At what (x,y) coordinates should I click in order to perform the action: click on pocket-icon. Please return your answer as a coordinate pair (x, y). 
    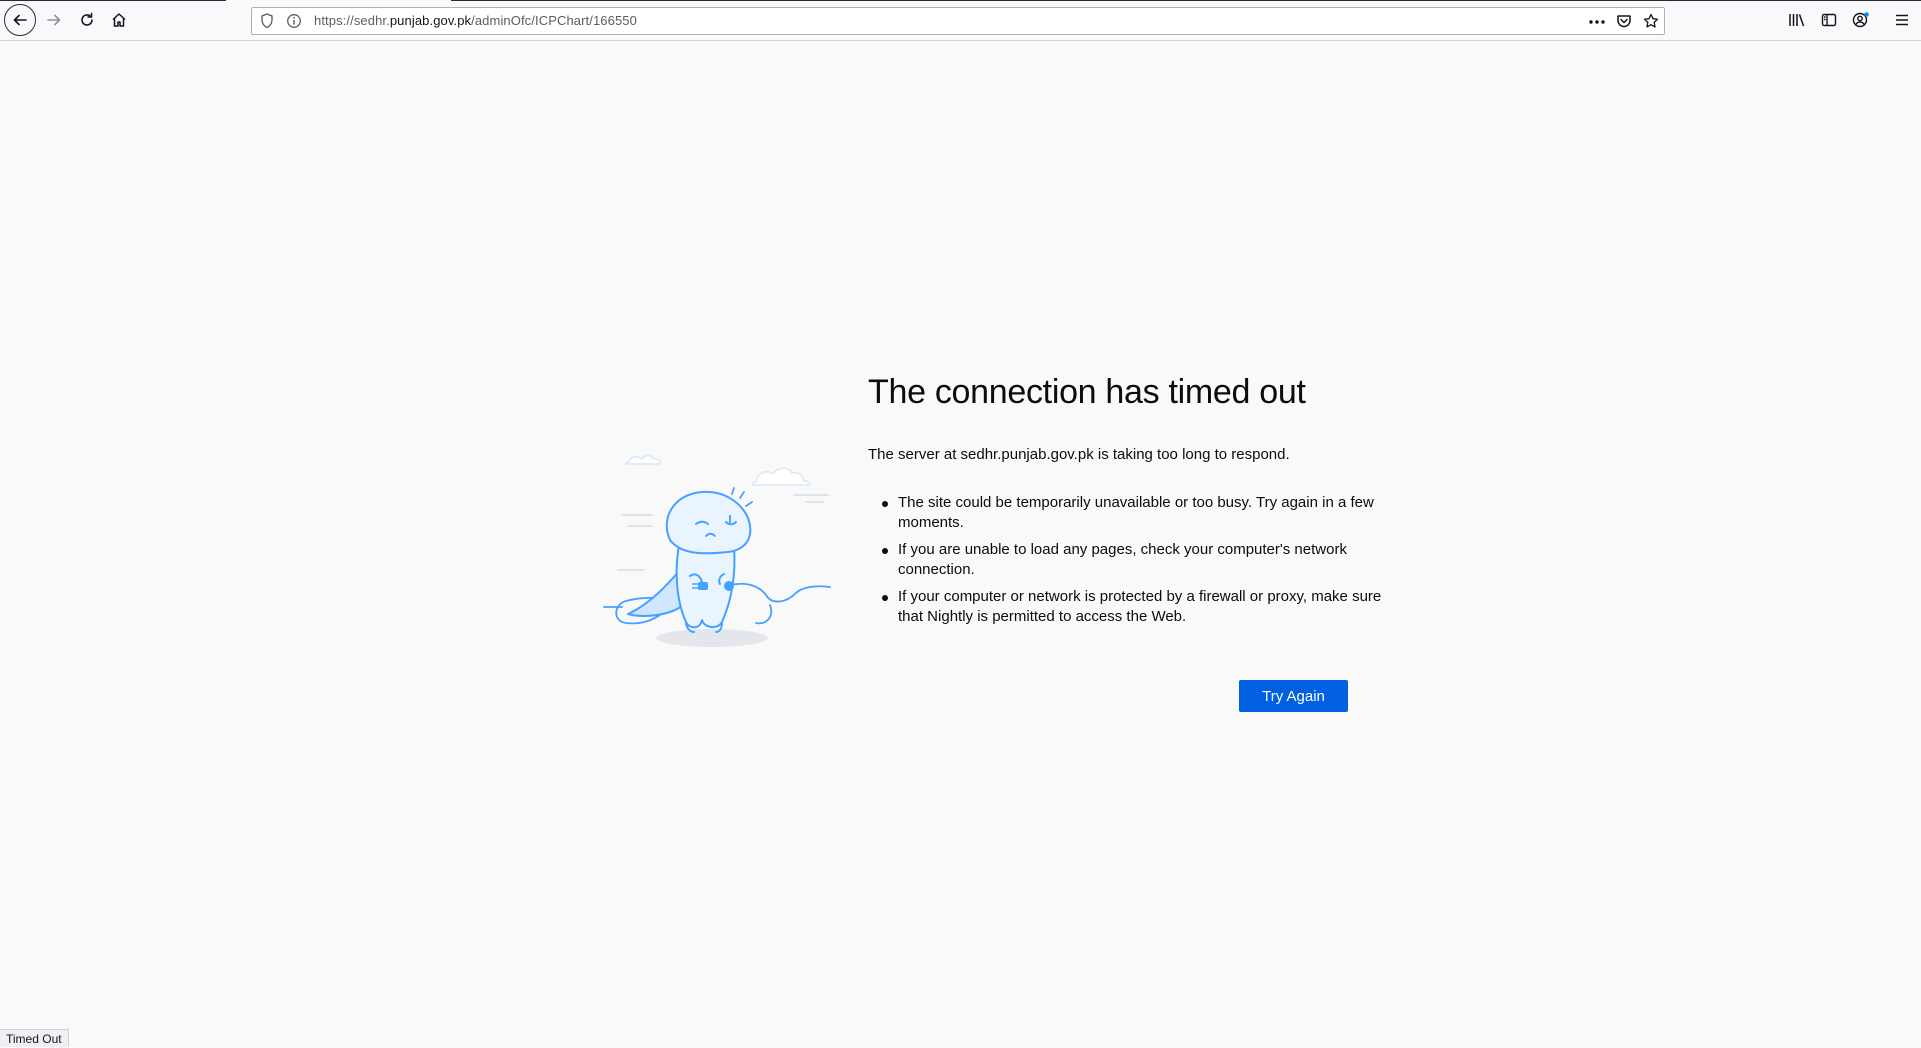
    Looking at the image, I should click on (1624, 23).